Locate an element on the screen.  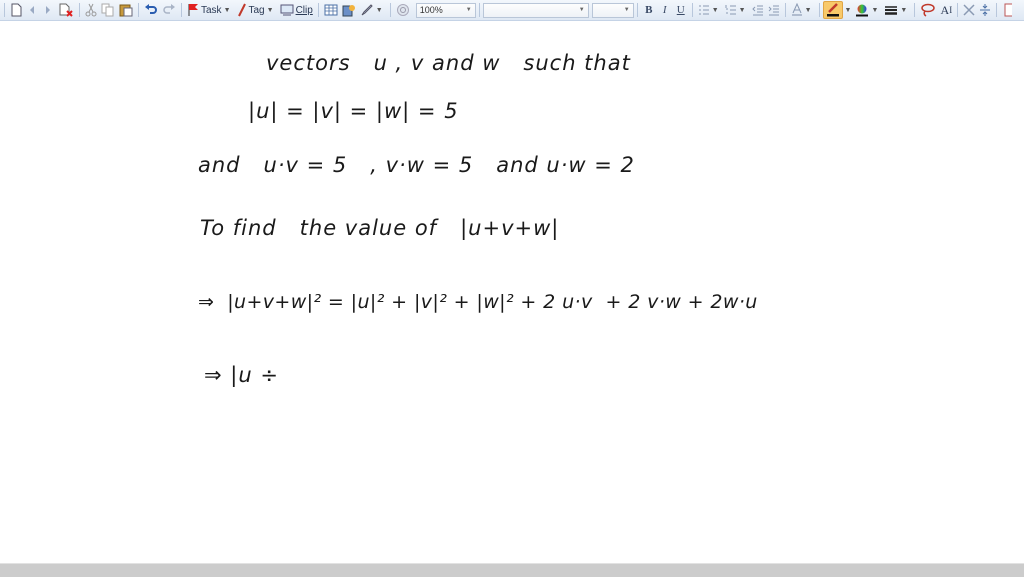
attach-button is located at coordinates (349, 10).